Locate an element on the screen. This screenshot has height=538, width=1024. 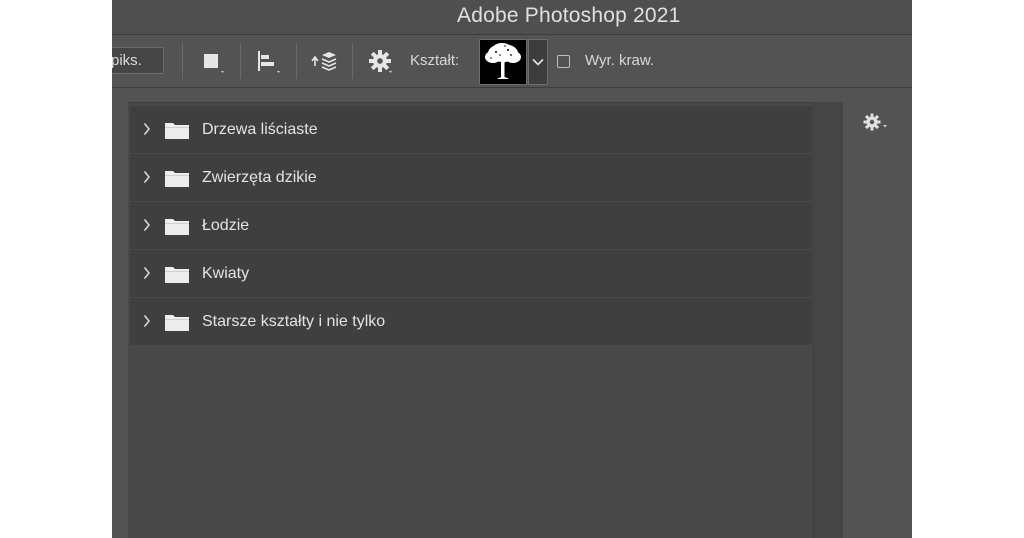
window-title: Adobe Photoshop 2021 is located at coordinates (569, 15).